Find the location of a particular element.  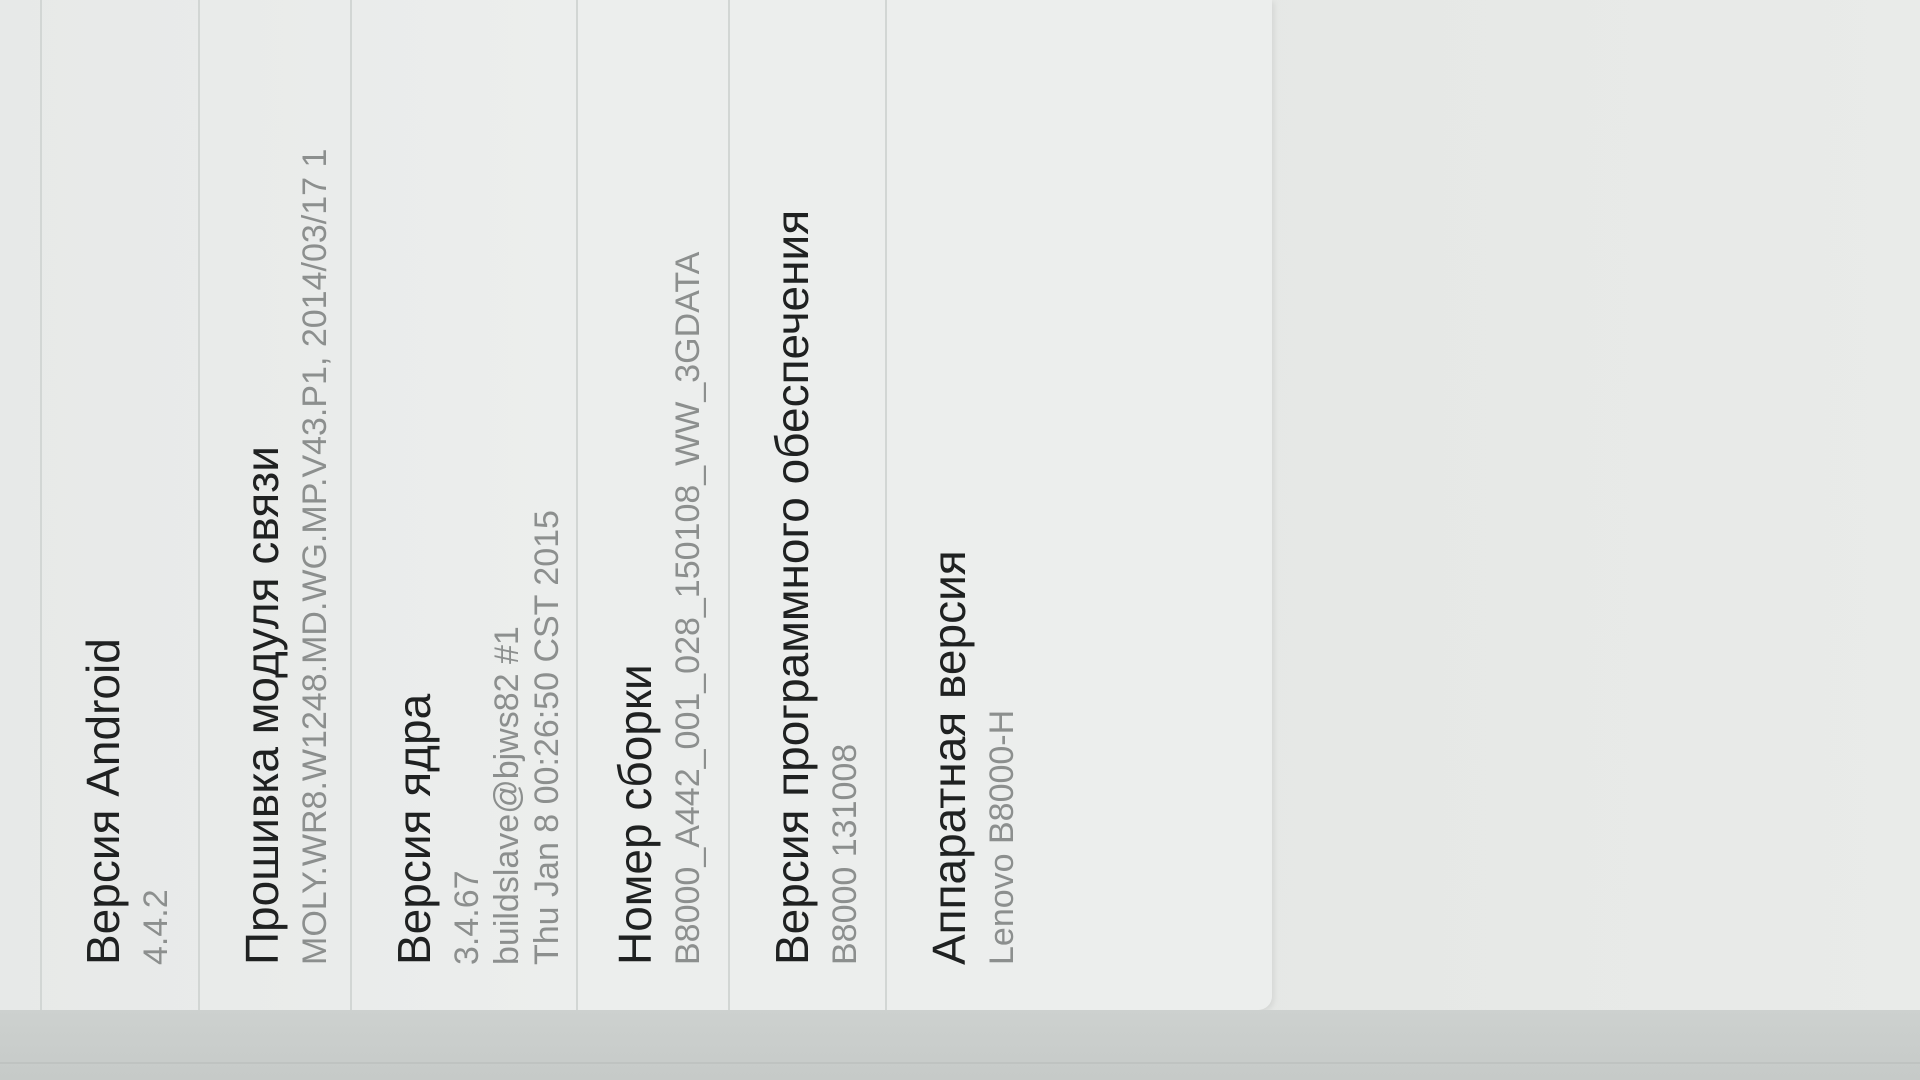

android-version-title: Версия Android is located at coordinates (103, 801).